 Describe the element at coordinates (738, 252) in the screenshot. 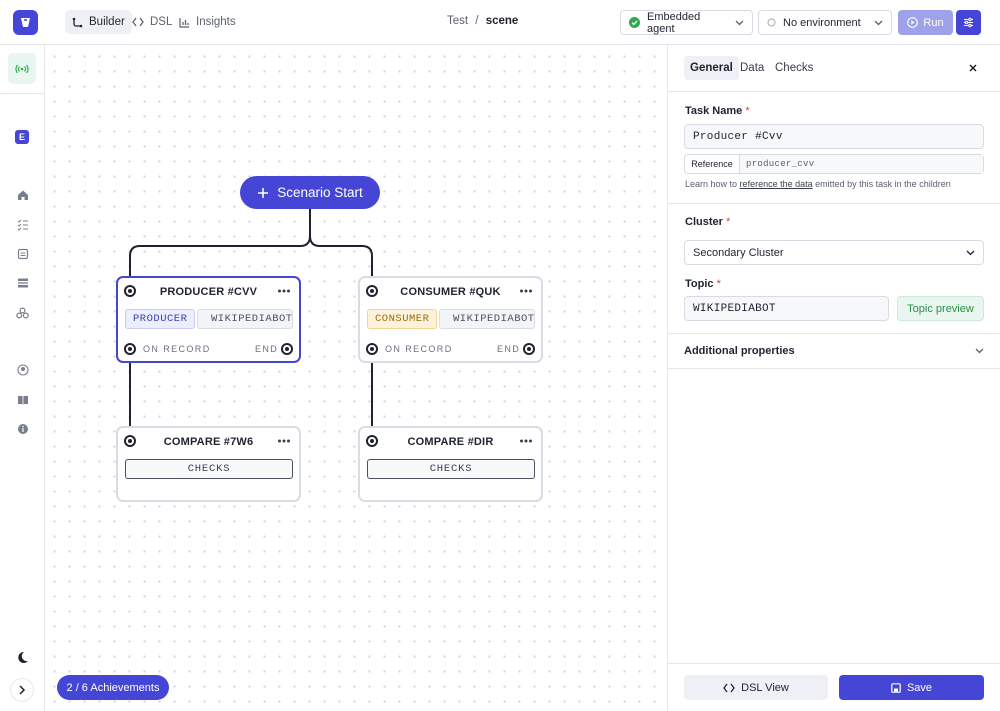

I see `cluster-select-value: Secondary Cluster` at that location.